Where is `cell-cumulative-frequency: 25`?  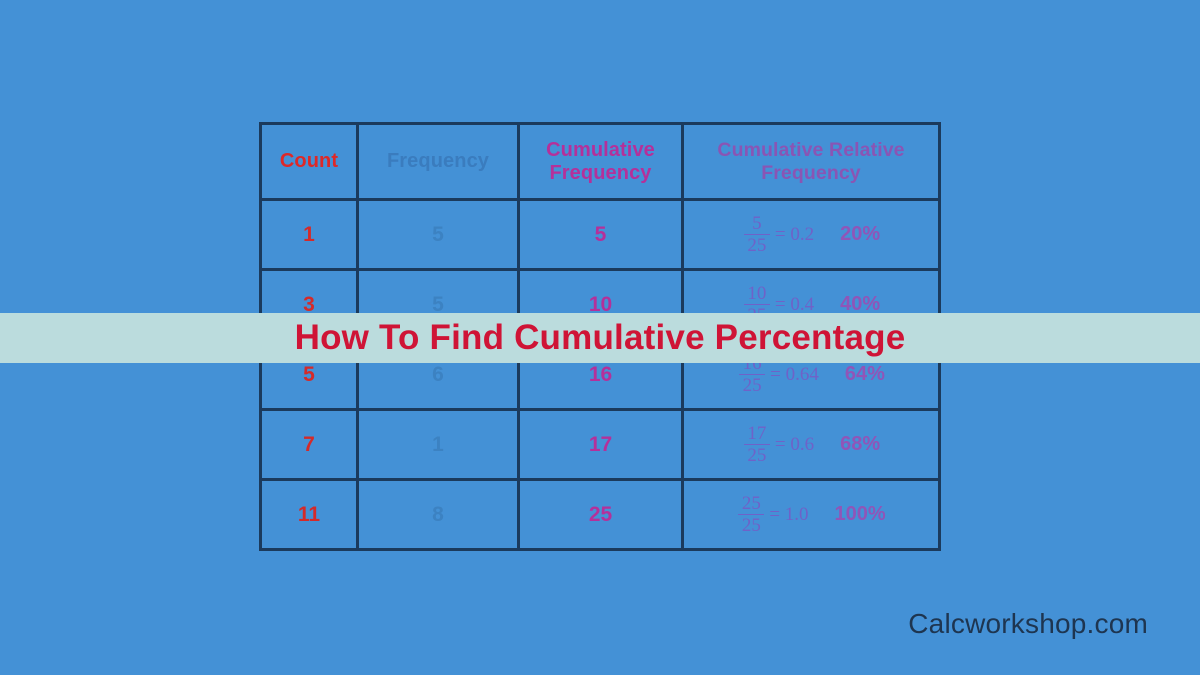 cell-cumulative-frequency: 25 is located at coordinates (600, 514).